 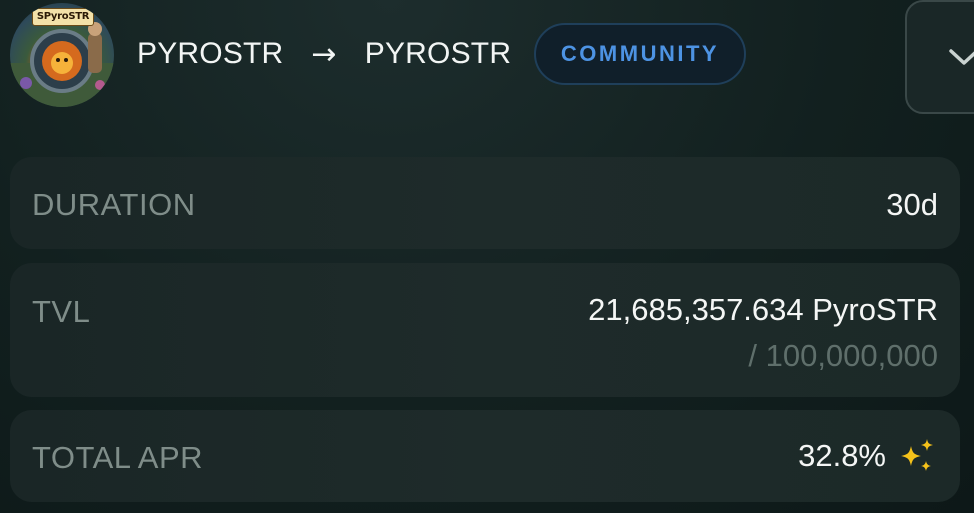 What do you see at coordinates (763, 309) in the screenshot?
I see `tvl-value: 21,685,357.634 PyroSTR` at bounding box center [763, 309].